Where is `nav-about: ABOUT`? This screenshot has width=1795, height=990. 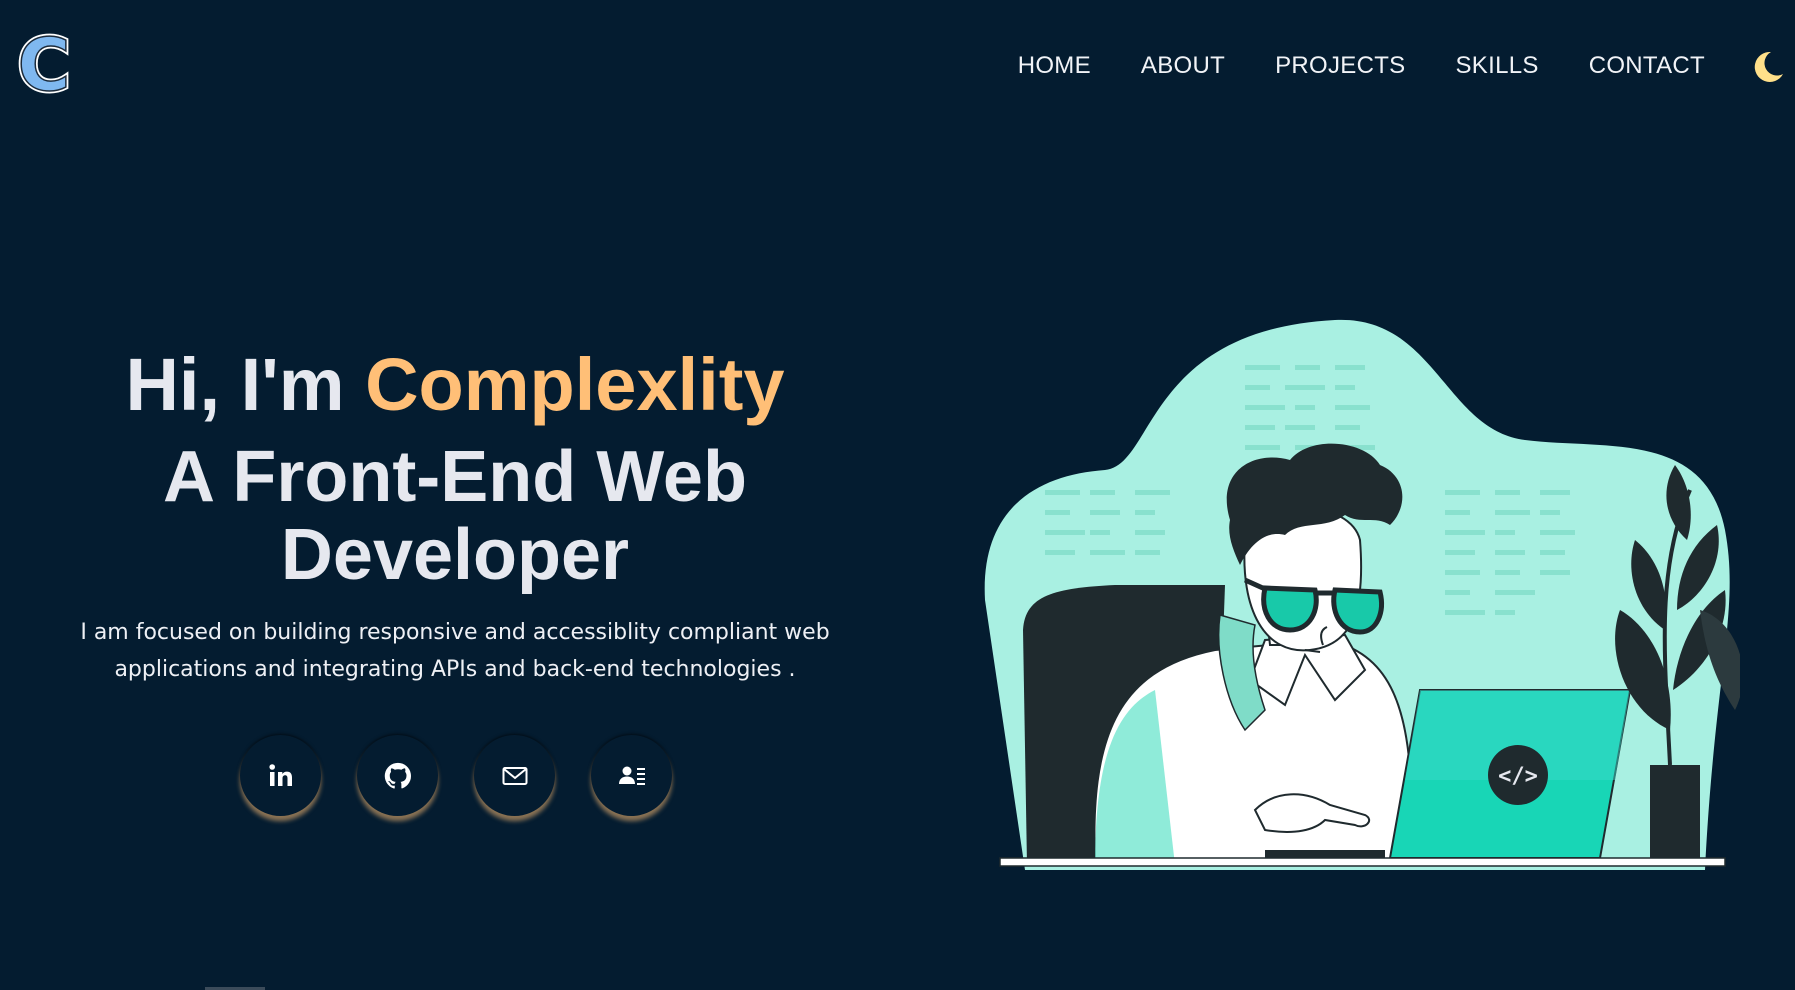
nav-about: ABOUT is located at coordinates (1183, 66).